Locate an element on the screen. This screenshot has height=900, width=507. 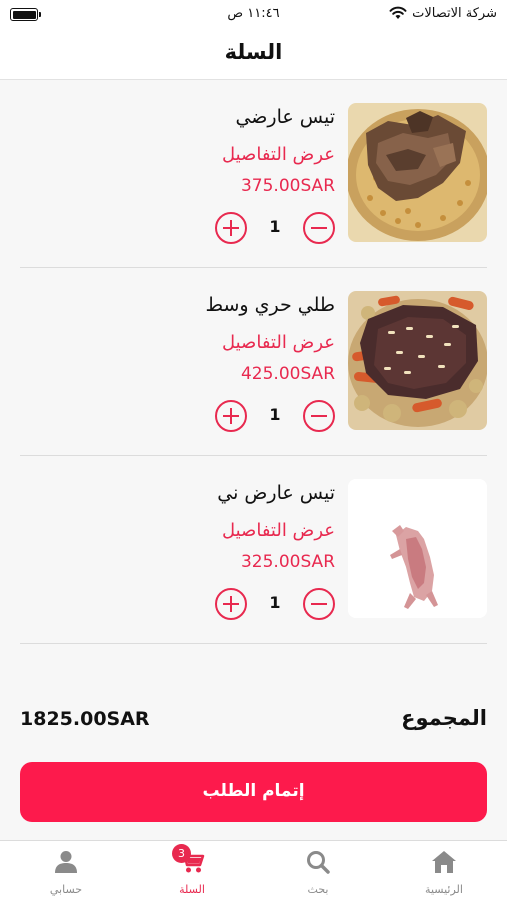
tab-search-label: بحث is located at coordinates (318, 889).